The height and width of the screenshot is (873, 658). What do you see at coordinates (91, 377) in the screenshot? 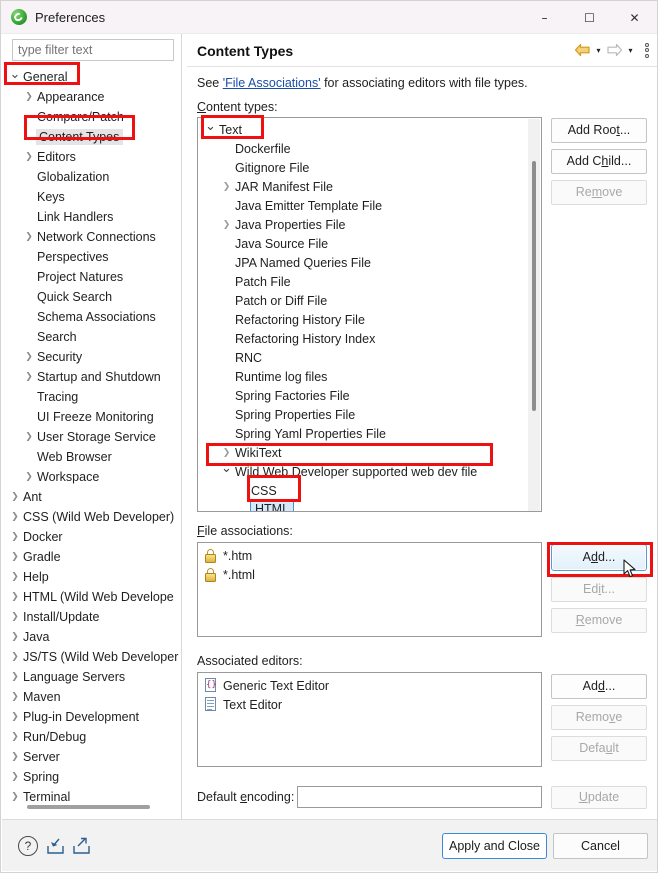
I see `sidebar-item-startup-and-shutdown: ❯ Startup and Shutdown` at bounding box center [91, 377].